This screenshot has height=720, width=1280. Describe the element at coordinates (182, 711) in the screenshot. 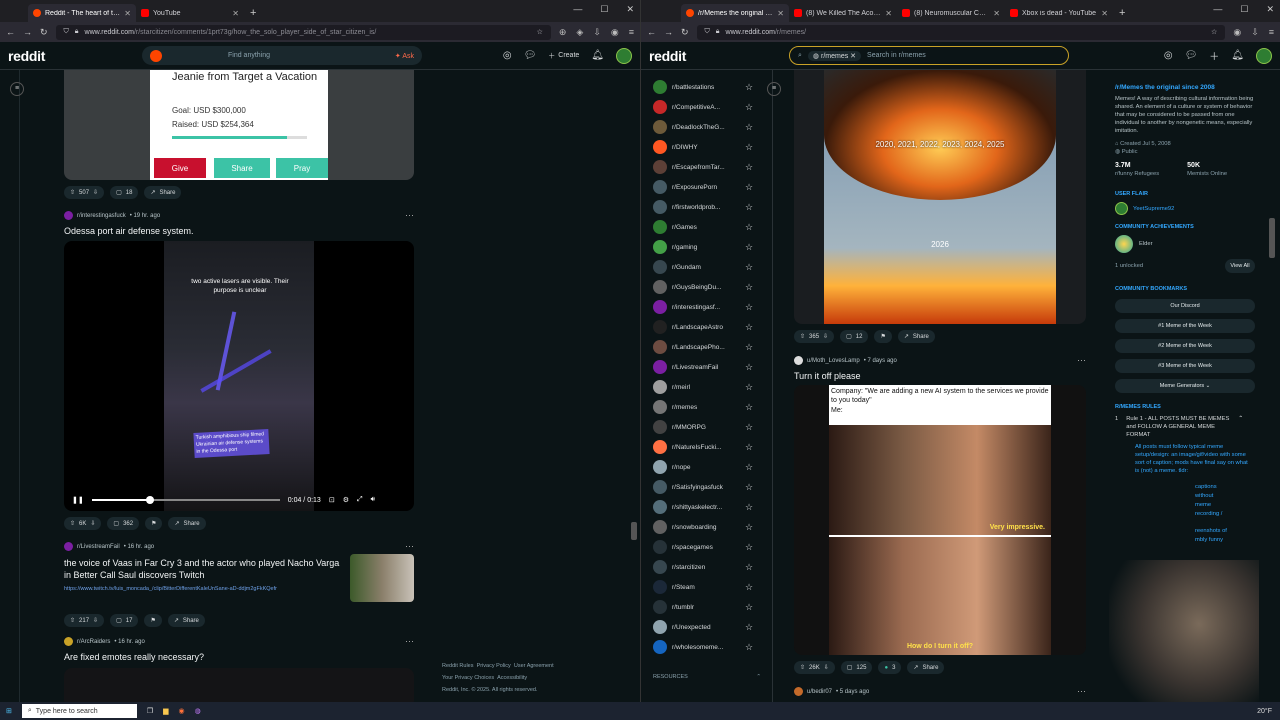

I see `firefox-icon: ◉` at that location.